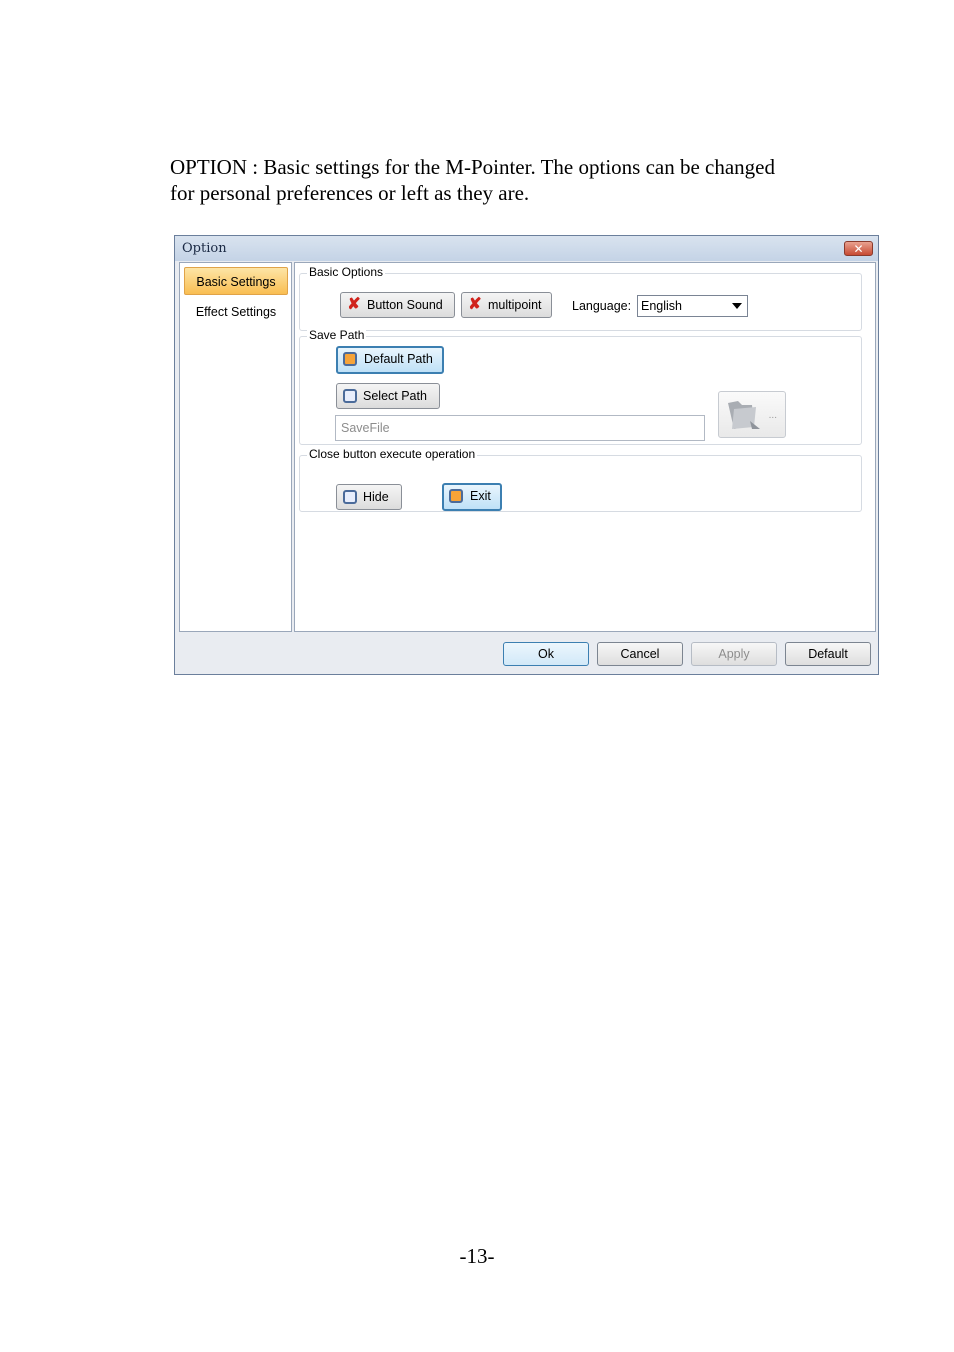  What do you see at coordinates (515, 305) in the screenshot?
I see `multipoint-label: multipoint` at bounding box center [515, 305].